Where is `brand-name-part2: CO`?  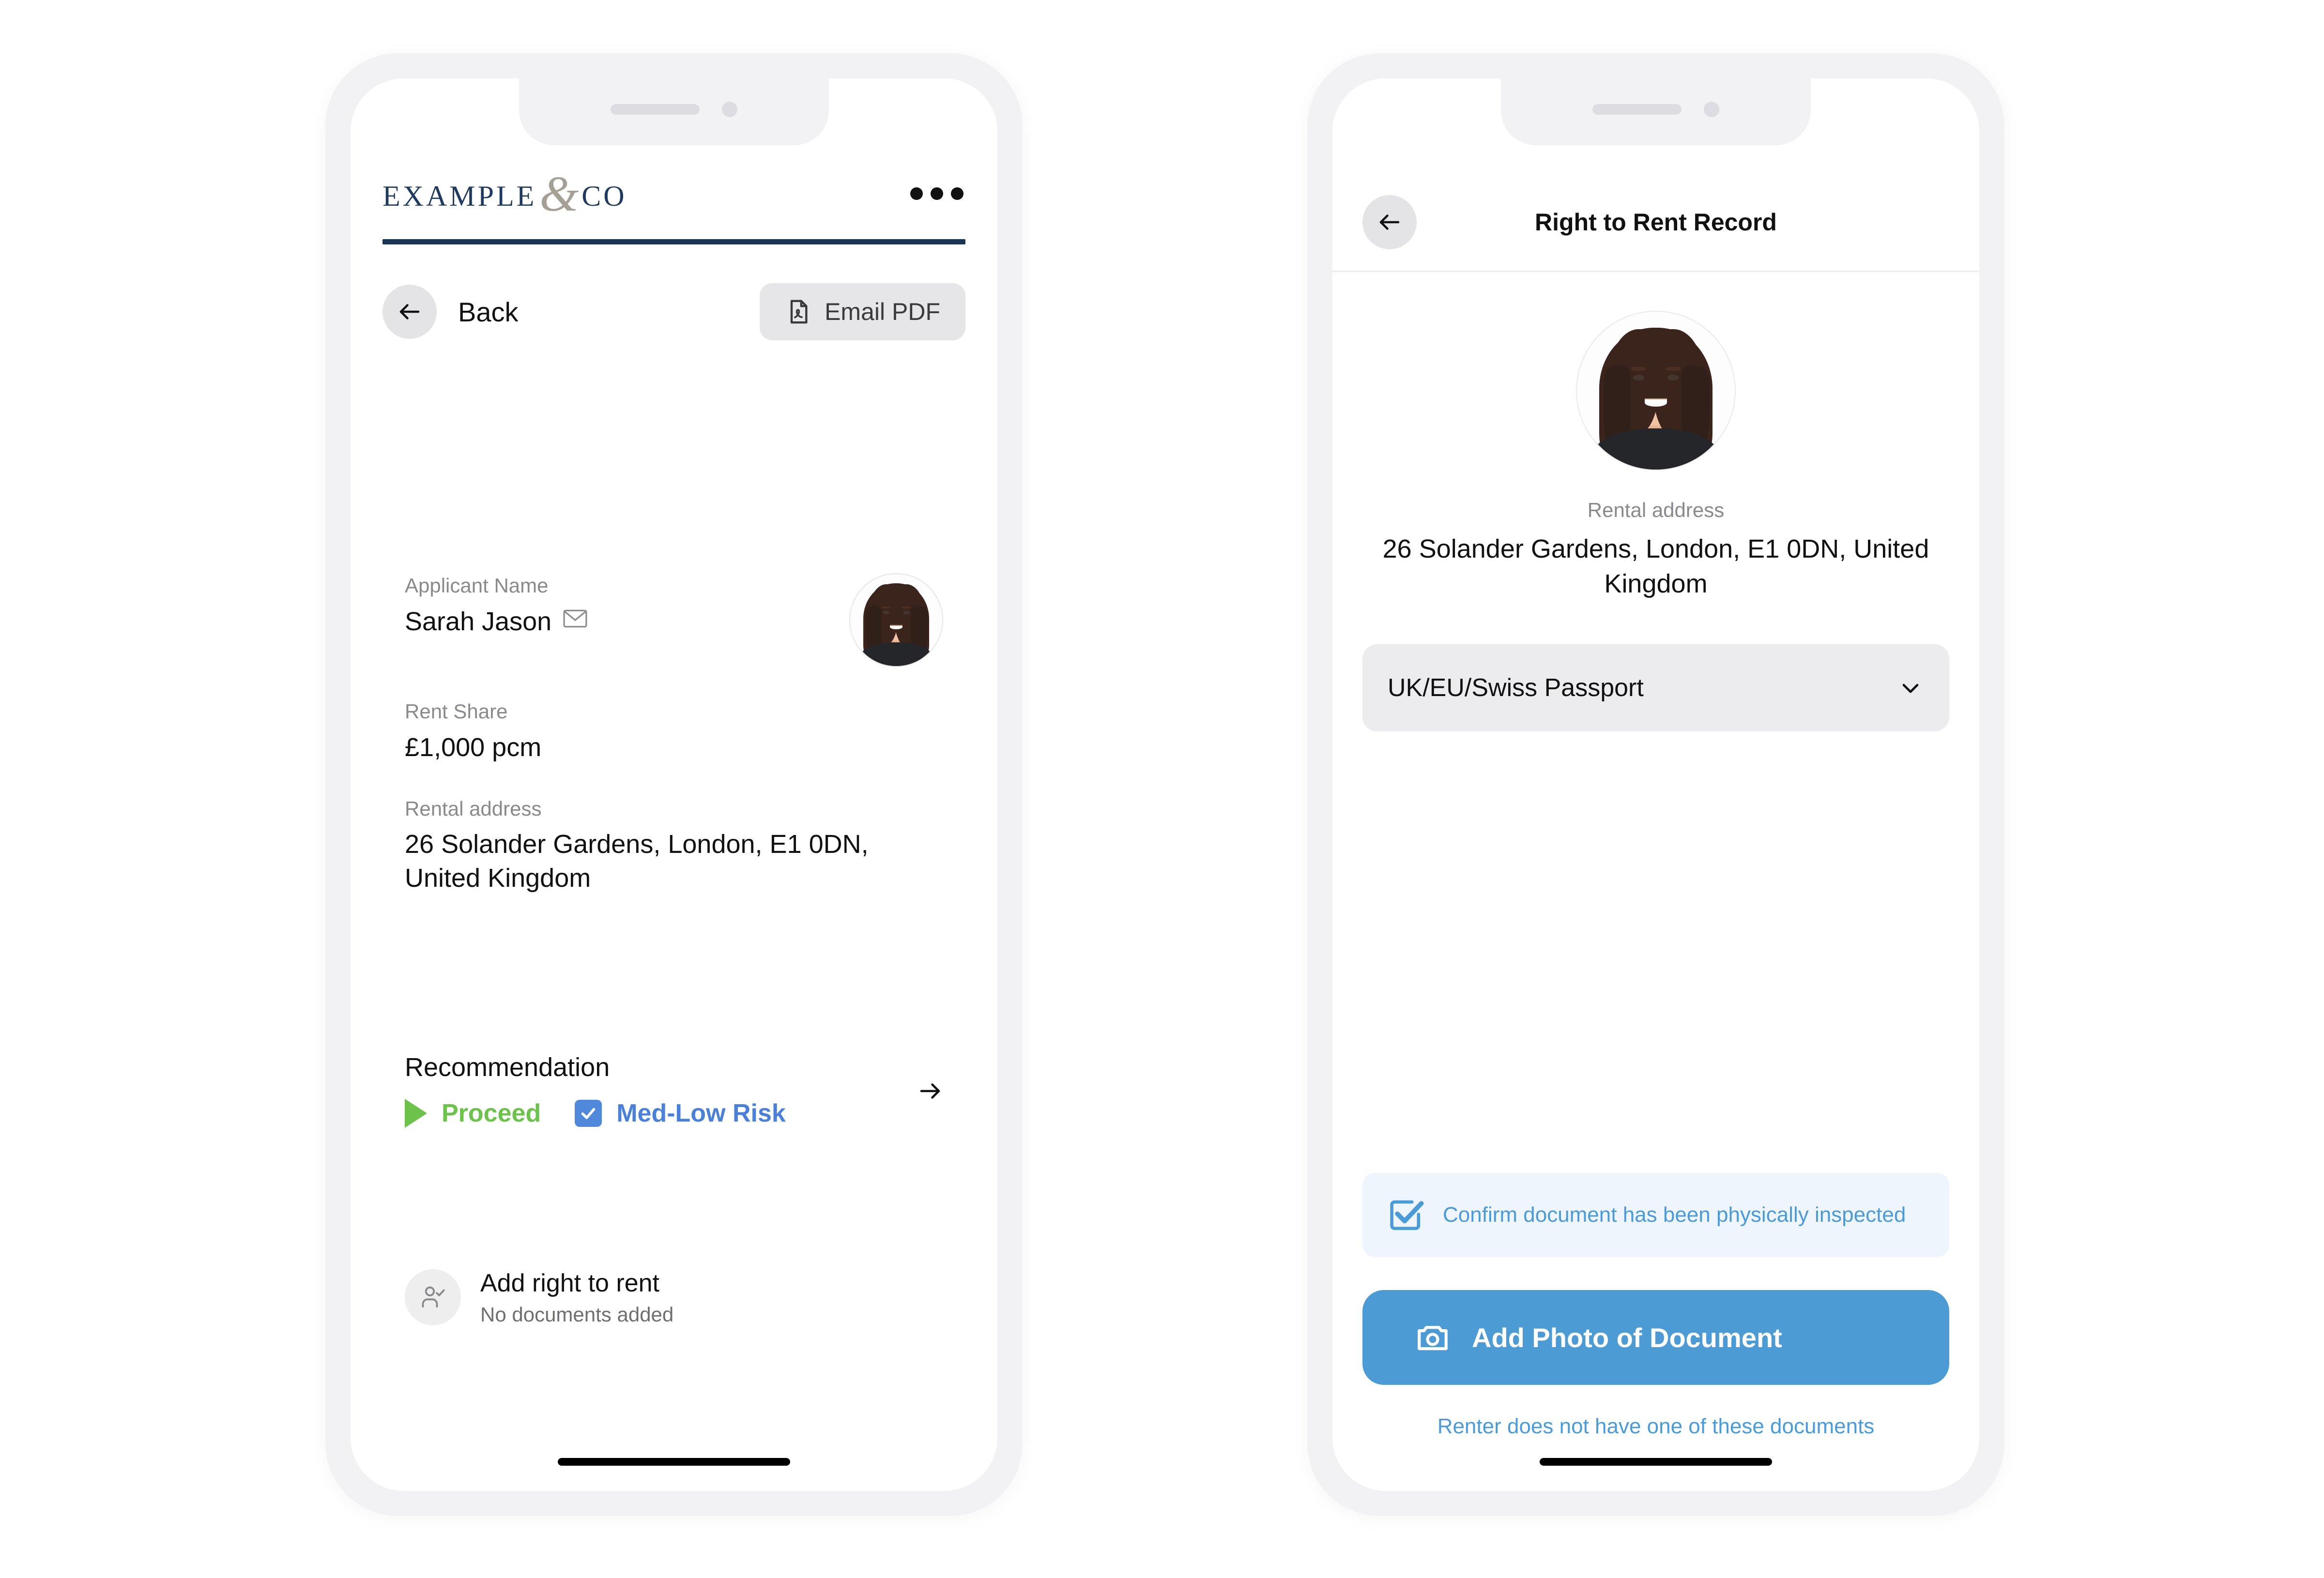
brand-name-part2: CO is located at coordinates (604, 196).